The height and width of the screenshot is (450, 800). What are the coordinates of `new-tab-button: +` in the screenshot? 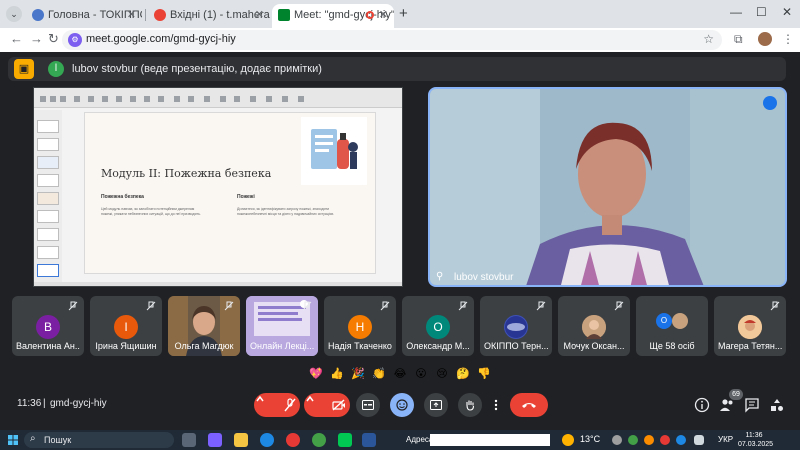 It's located at (403, 13).